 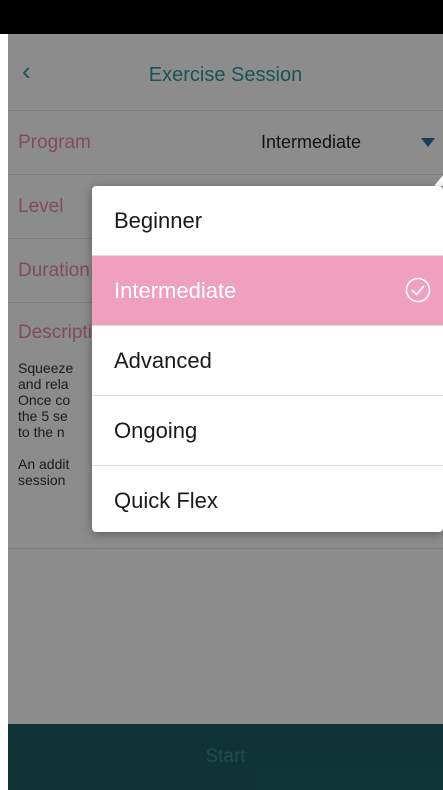 I want to click on dropdown-pointer, so click(x=438, y=180).